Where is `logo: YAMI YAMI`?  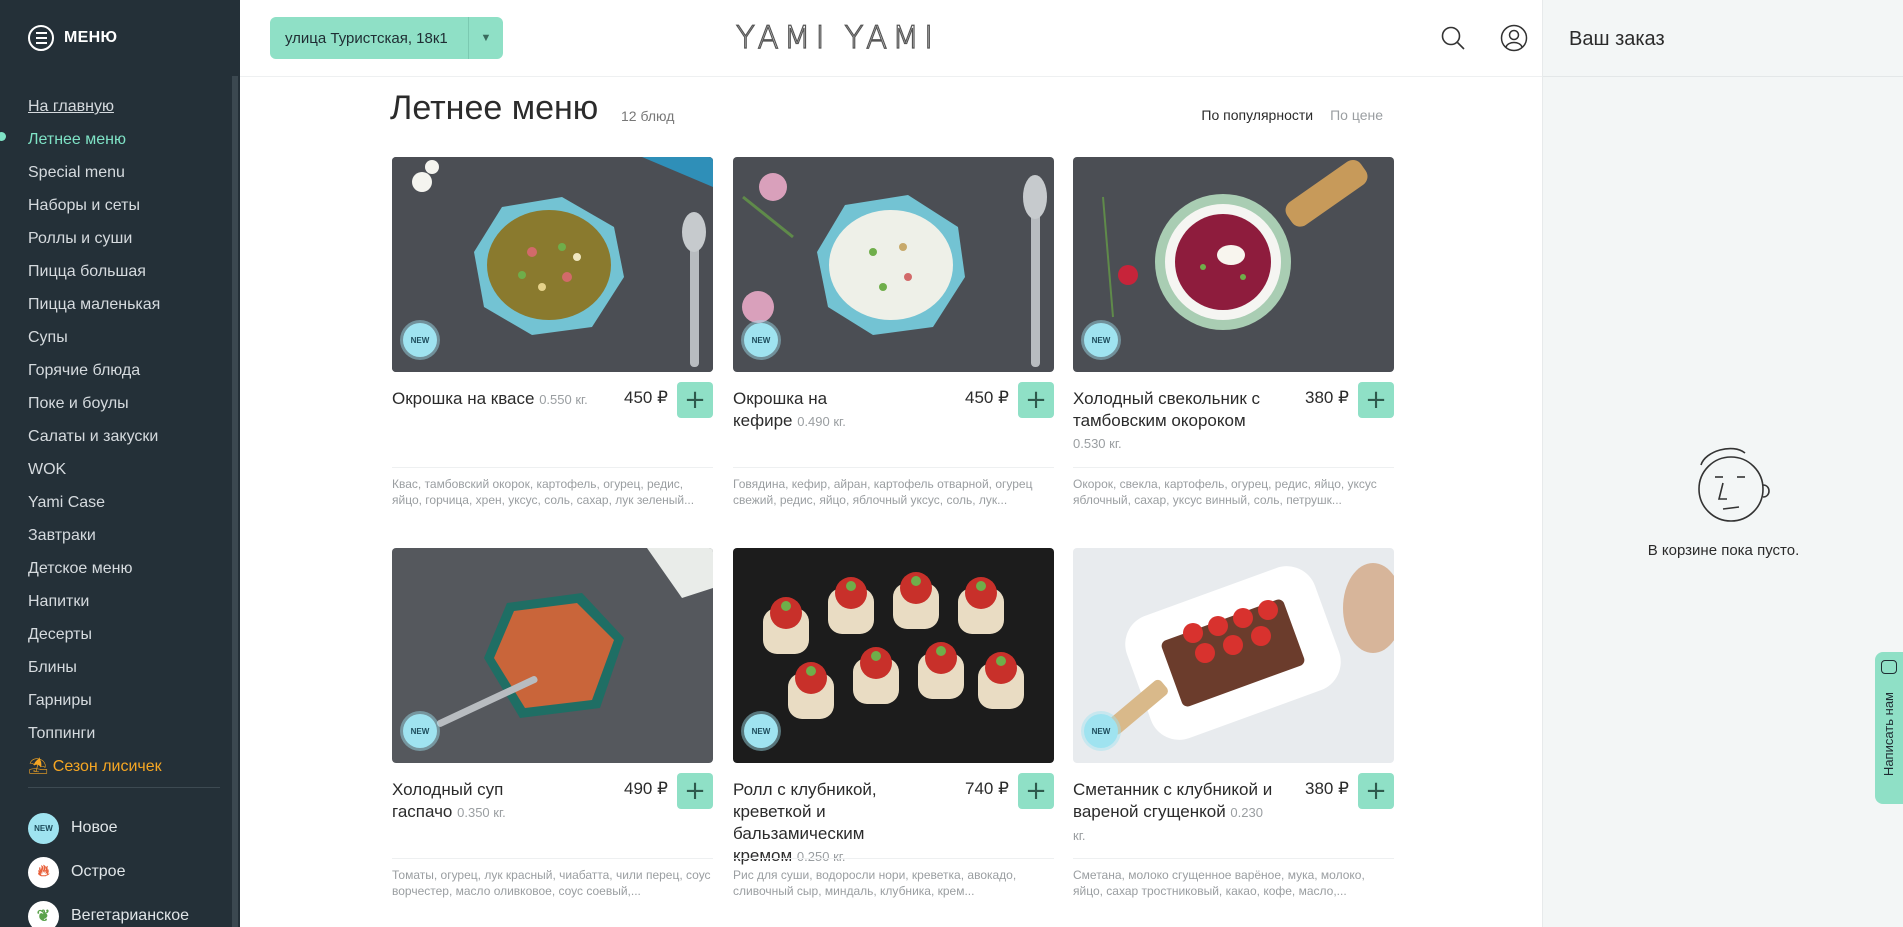
logo: YAMI YAMI is located at coordinates (836, 37).